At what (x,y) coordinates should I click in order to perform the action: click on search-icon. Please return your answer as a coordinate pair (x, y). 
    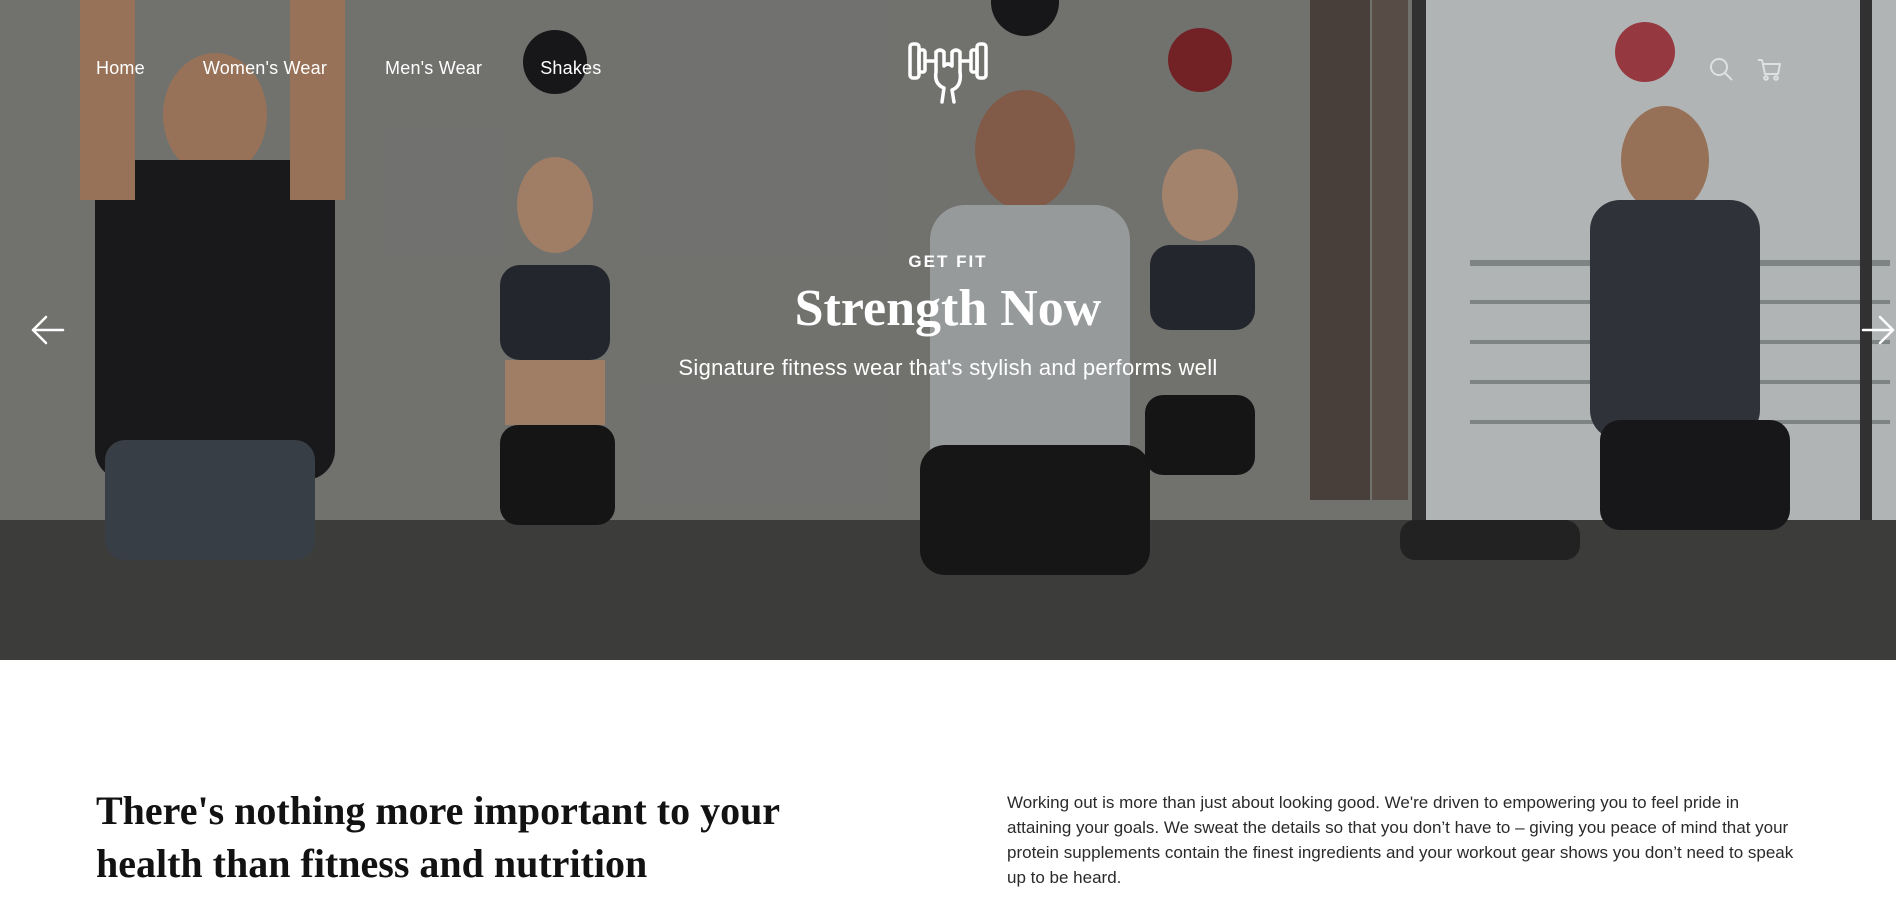
    Looking at the image, I should click on (1721, 69).